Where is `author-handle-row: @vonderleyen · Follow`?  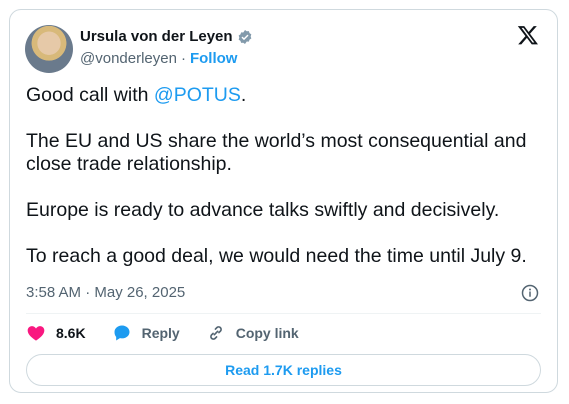 author-handle-row: @vonderleyen · Follow is located at coordinates (158, 58).